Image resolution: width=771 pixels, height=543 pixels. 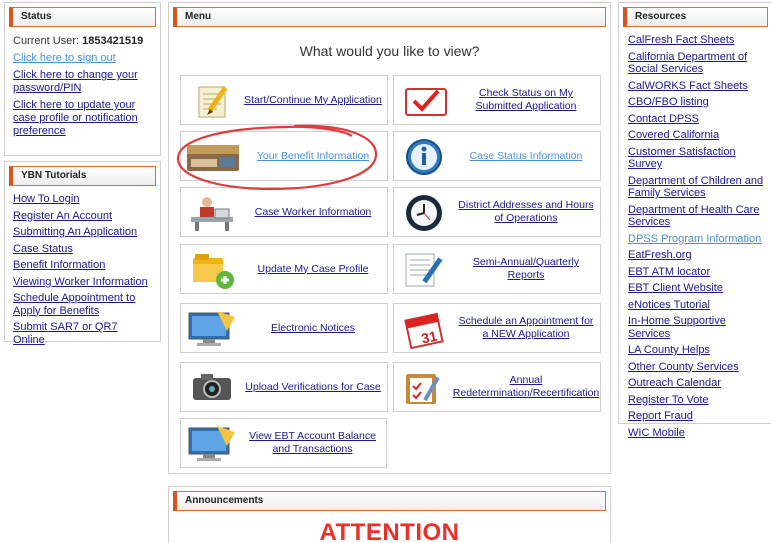 What do you see at coordinates (62, 216) in the screenshot?
I see `tutorial-link: Register An Account` at bounding box center [62, 216].